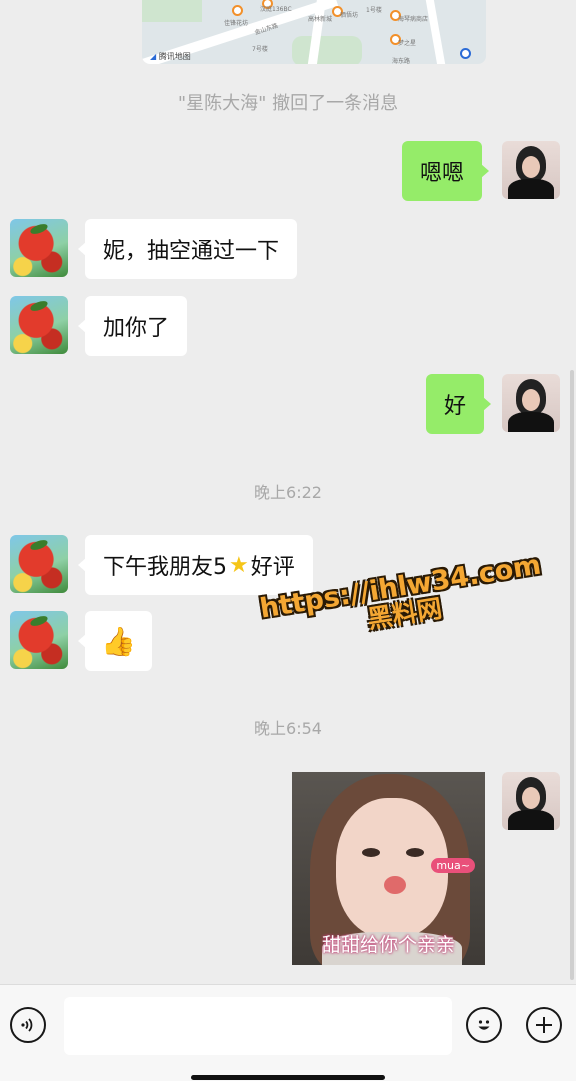 The image size is (576, 1081). I want to click on received-message-bubble: 下午我朋友5 ★ 好评, so click(195, 565).